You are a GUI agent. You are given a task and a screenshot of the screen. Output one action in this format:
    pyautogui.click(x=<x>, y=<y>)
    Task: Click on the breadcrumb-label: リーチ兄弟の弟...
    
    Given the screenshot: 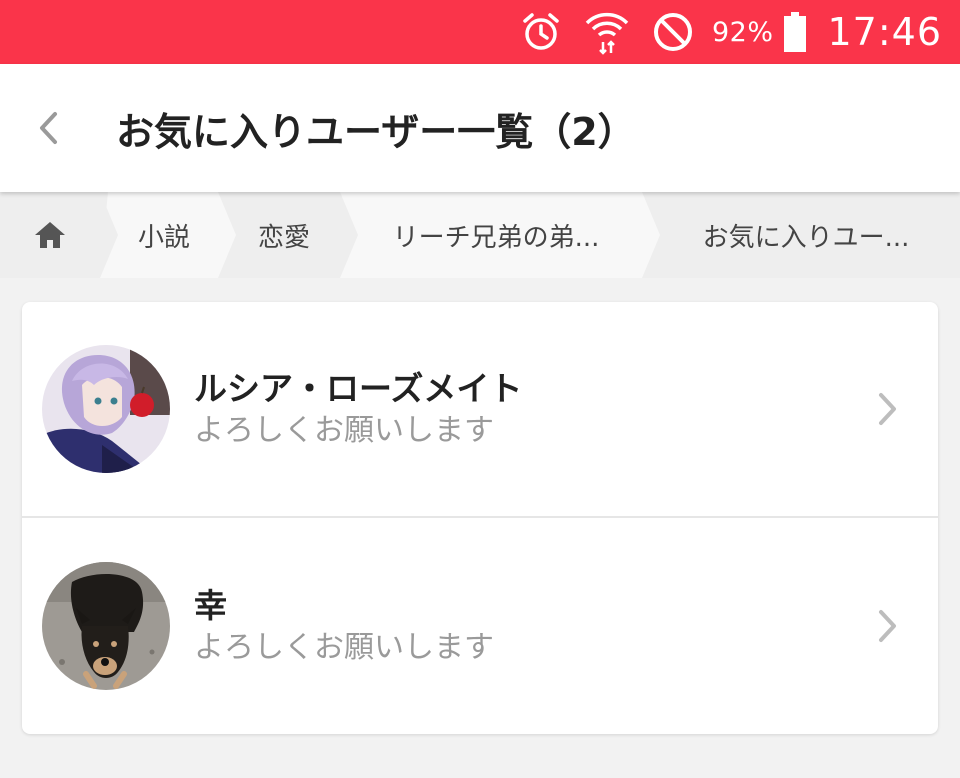 What is the action you would take?
    pyautogui.click(x=496, y=237)
    